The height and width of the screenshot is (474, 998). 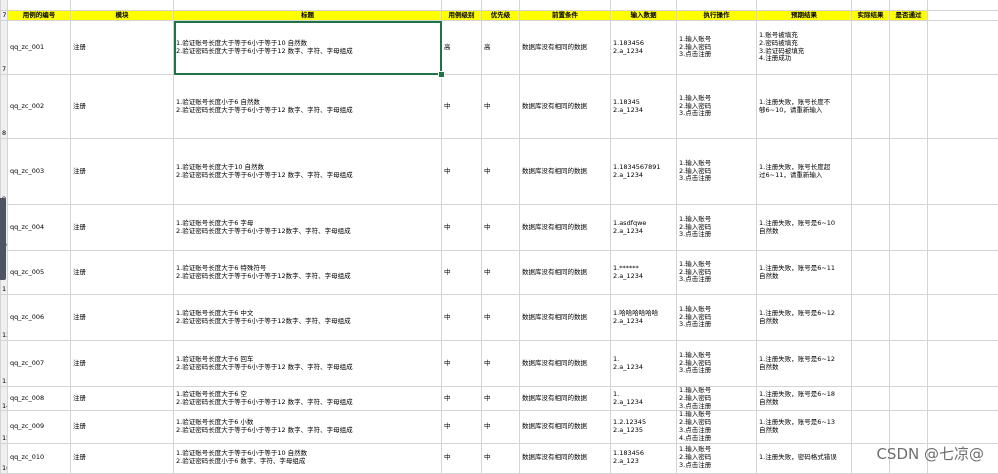 What do you see at coordinates (4, 399) in the screenshot?
I see `row-number: 14` at bounding box center [4, 399].